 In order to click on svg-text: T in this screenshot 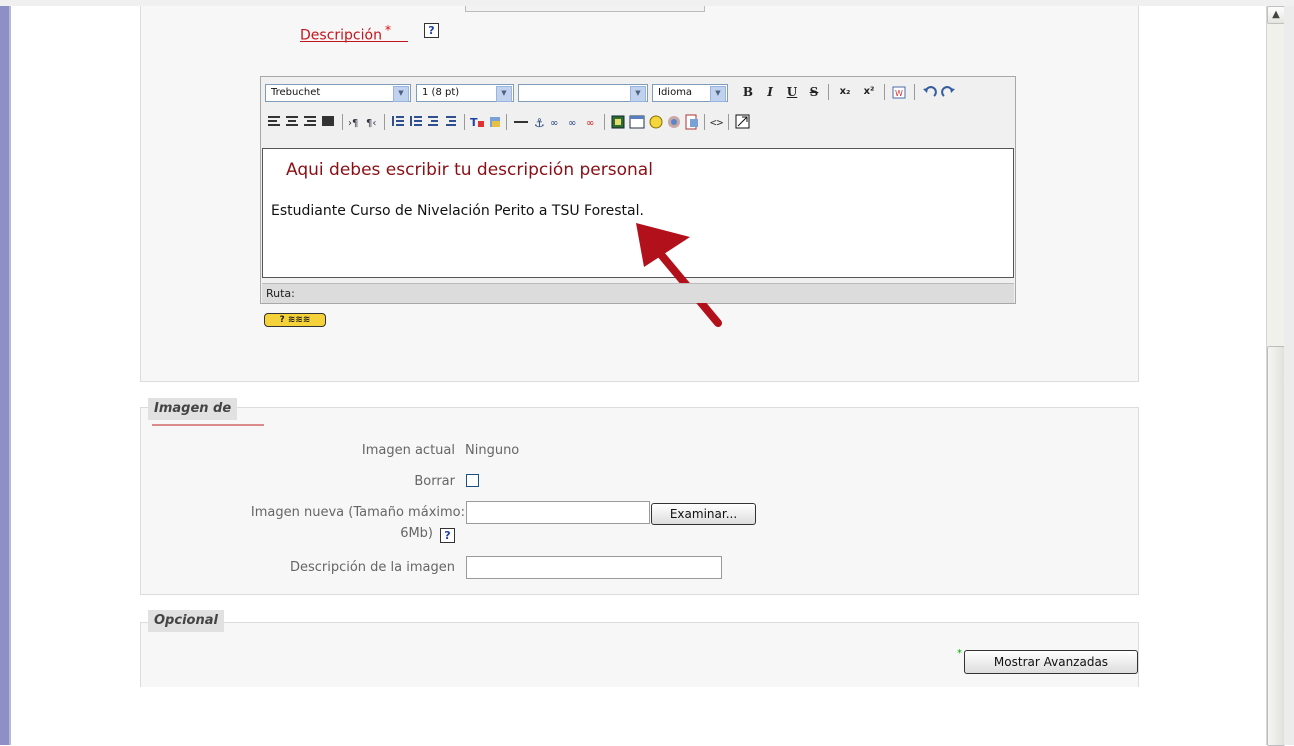, I will do `click(474, 122)`.